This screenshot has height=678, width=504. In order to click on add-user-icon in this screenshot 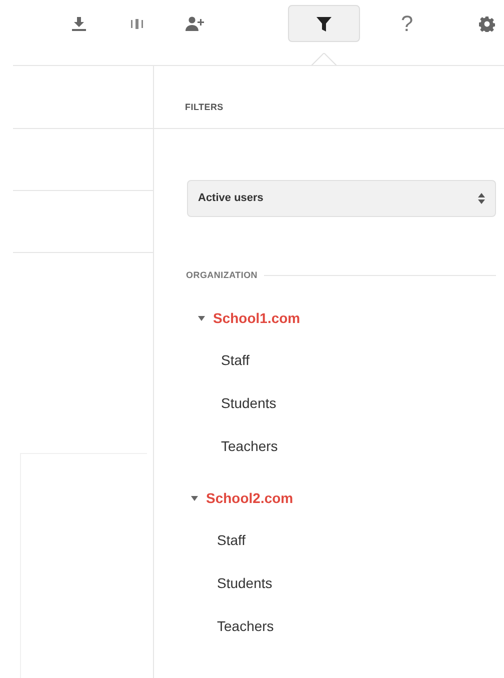, I will do `click(195, 24)`.